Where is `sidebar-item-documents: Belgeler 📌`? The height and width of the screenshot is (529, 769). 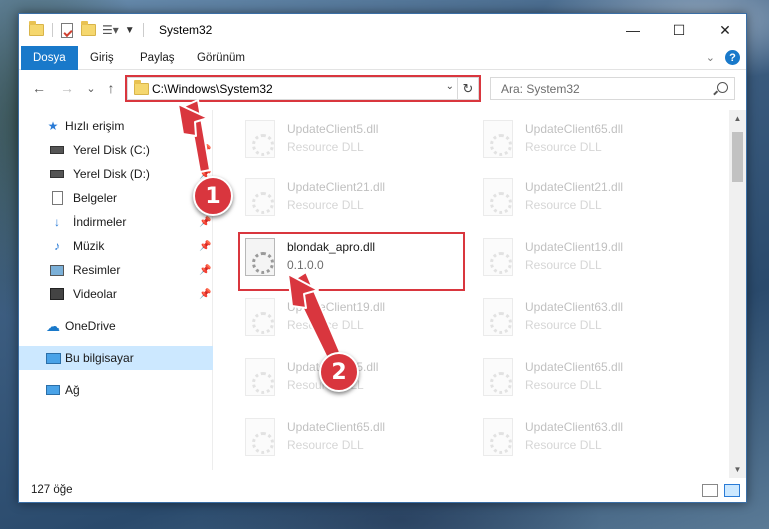 sidebar-item-documents: Belgeler 📌 is located at coordinates (116, 198).